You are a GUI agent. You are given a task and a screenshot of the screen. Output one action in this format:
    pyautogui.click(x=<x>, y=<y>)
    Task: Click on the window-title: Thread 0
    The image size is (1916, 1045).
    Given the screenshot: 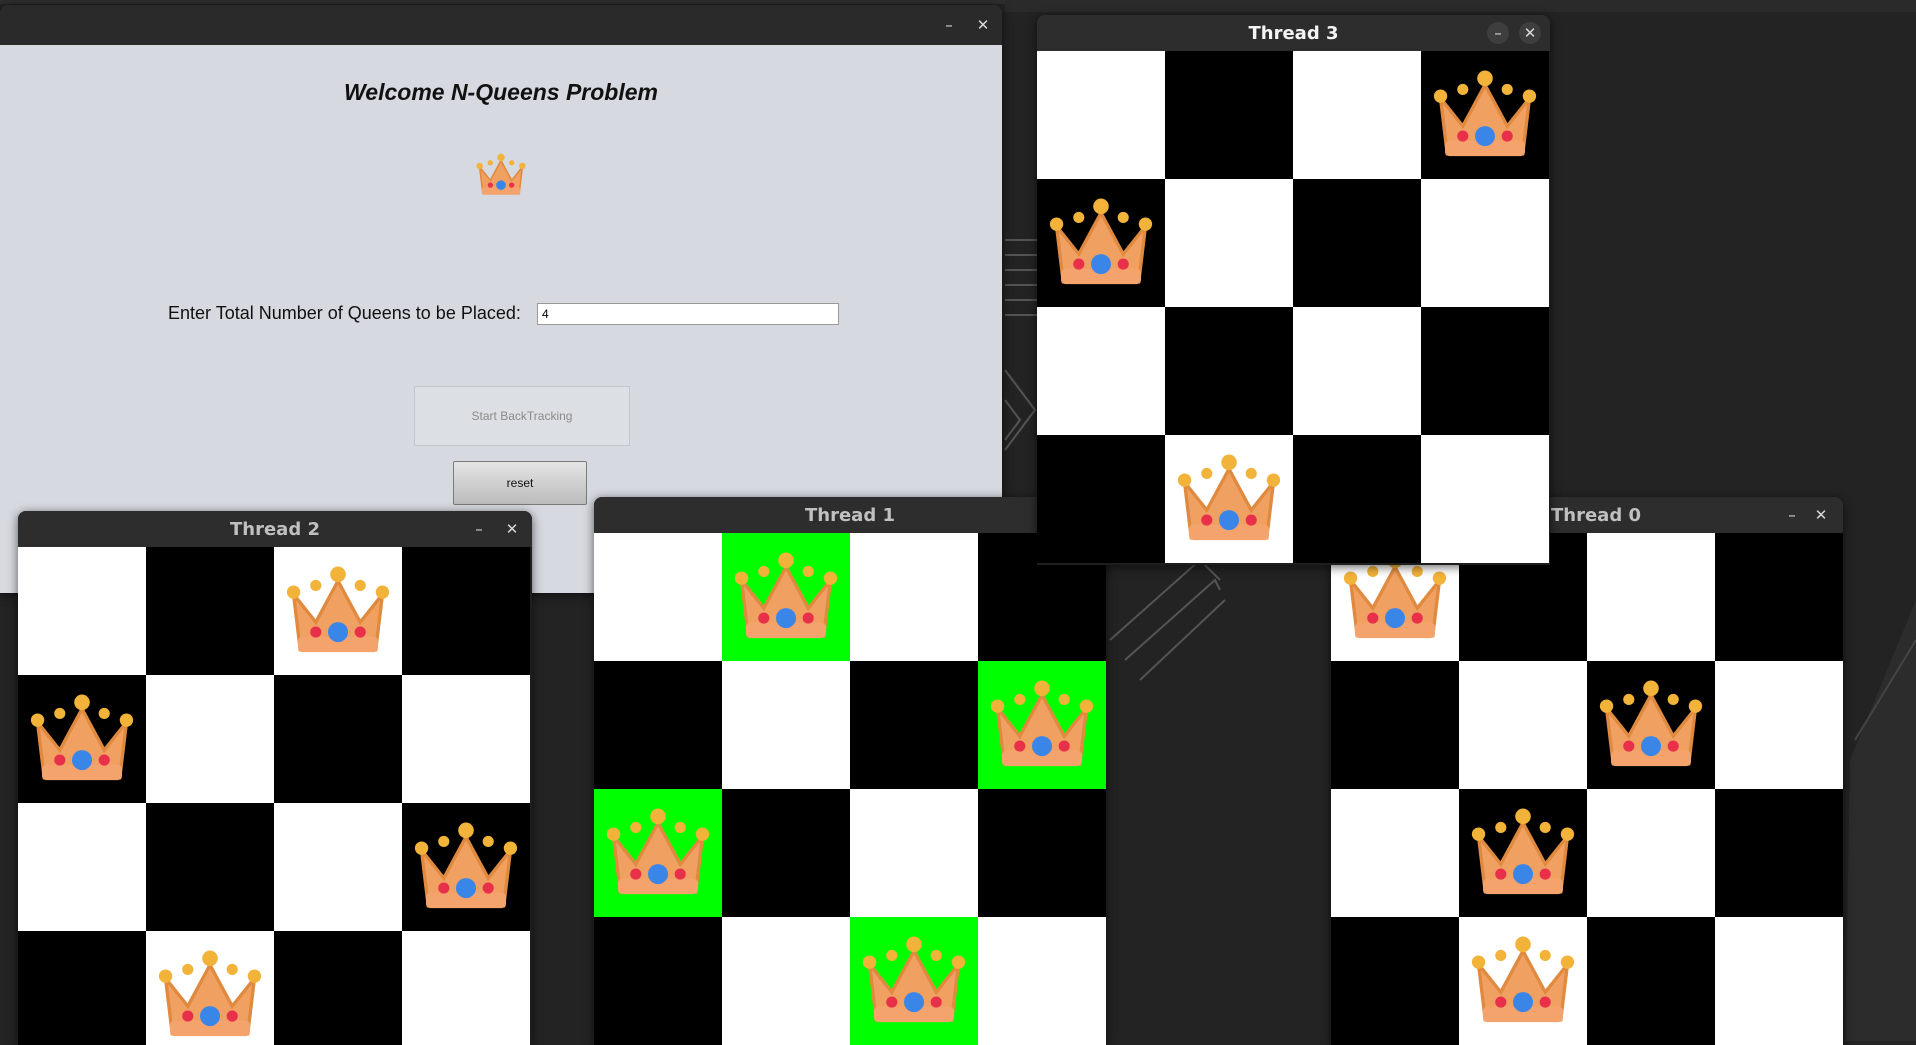 What is the action you would take?
    pyautogui.click(x=1596, y=515)
    